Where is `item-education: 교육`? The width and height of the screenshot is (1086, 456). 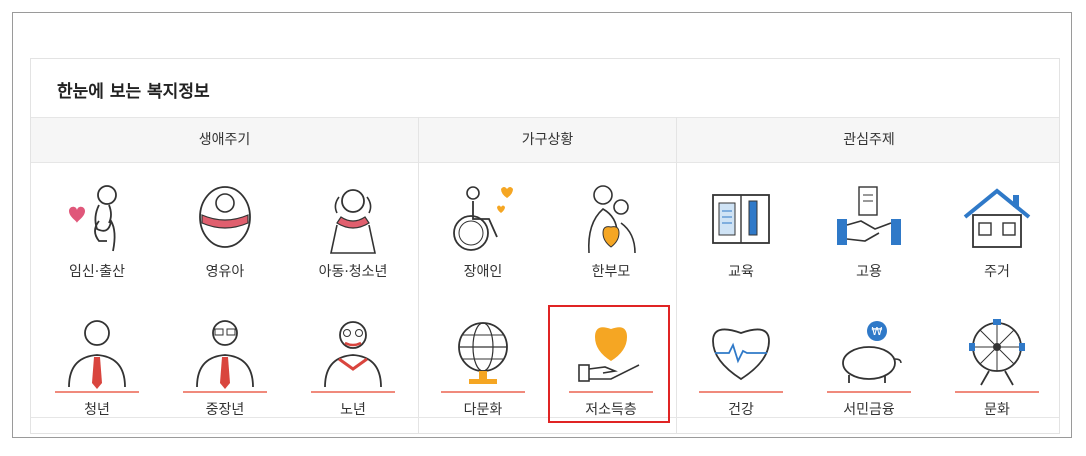 item-education: 교육 is located at coordinates (741, 233).